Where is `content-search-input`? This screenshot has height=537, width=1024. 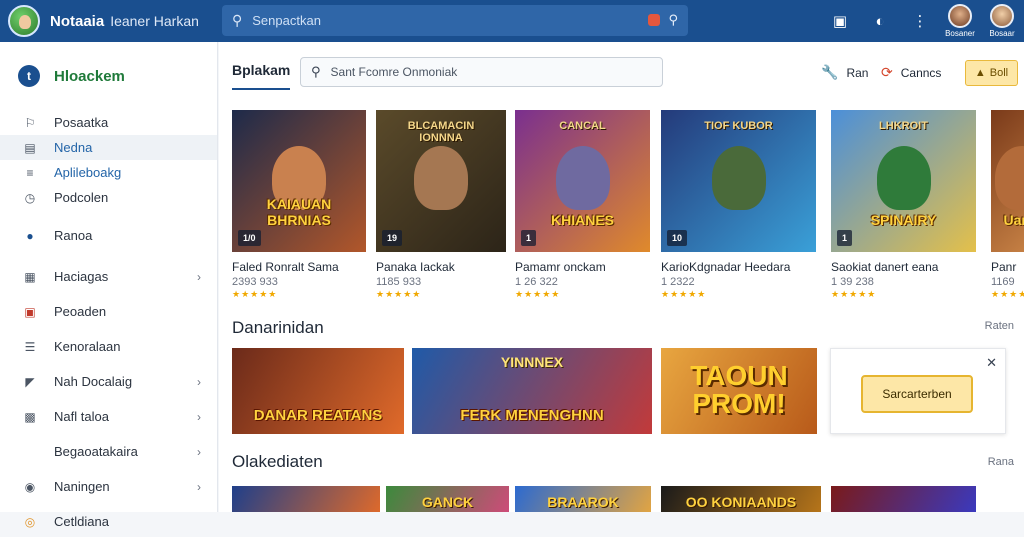 content-search-input is located at coordinates (490, 72).